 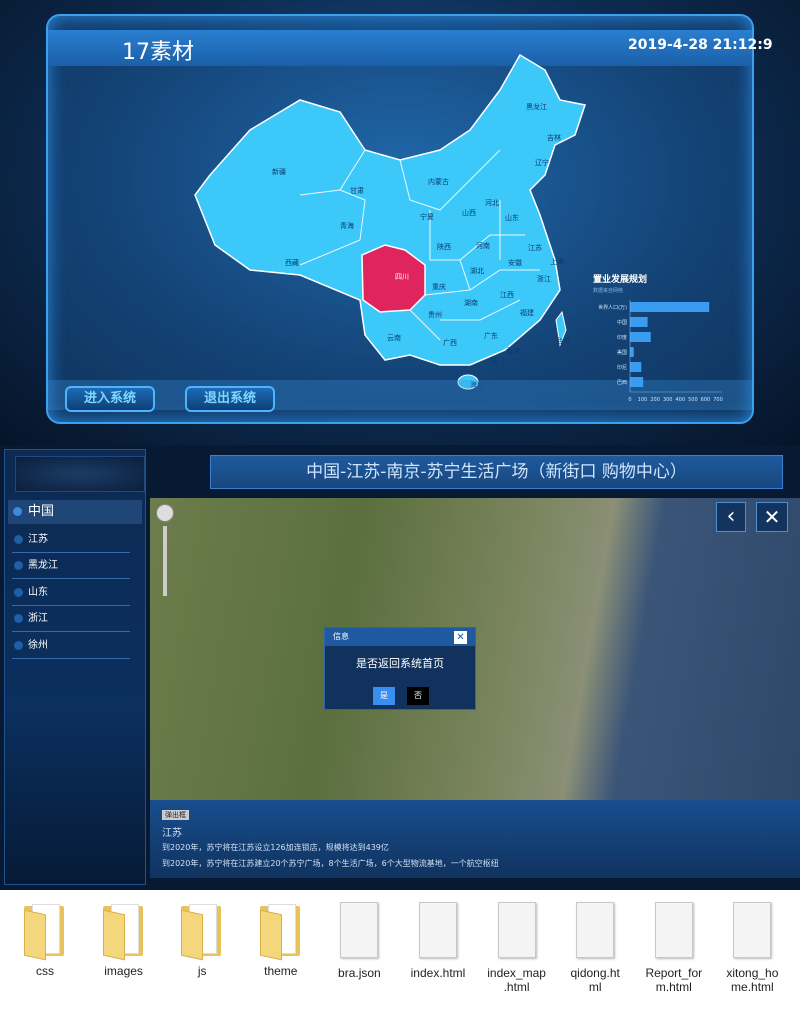 I want to click on file-item: xitong_ho me.html, so click(x=752, y=946).